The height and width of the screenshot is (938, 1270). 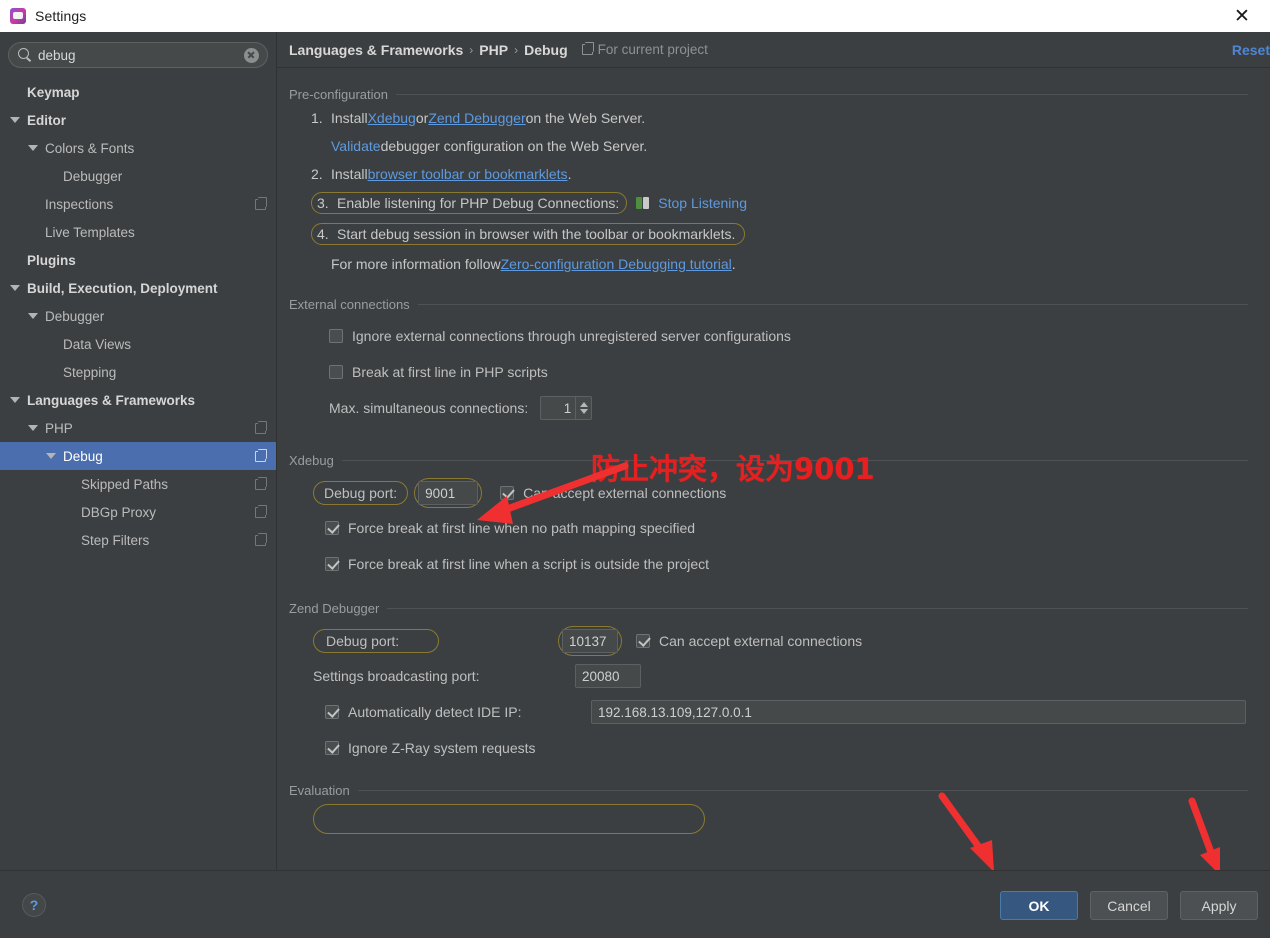 I want to click on sidebar-item-colors-fonts: Colors & Fonts, so click(x=138, y=148).